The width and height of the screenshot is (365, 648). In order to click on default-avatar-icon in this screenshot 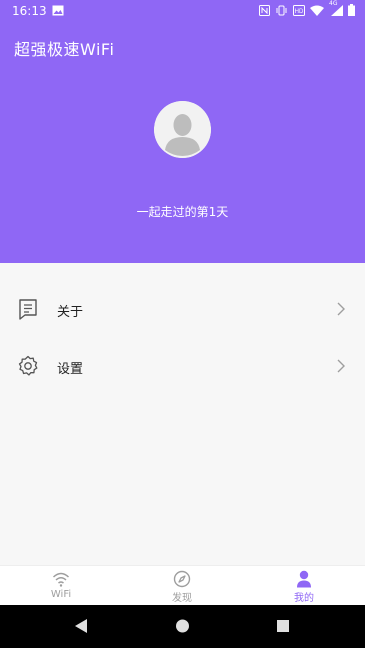, I will do `click(182, 129)`.